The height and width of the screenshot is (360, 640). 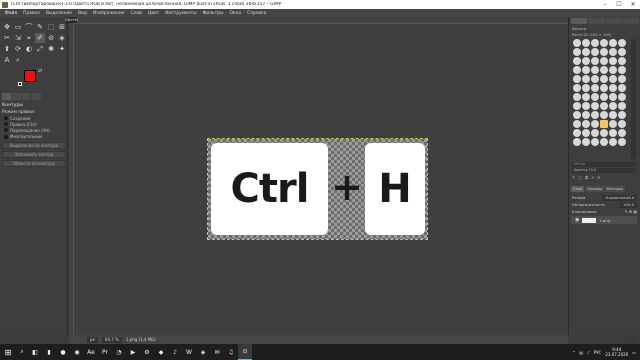 What do you see at coordinates (40, 49) in the screenshot?
I see `flip-tool-icon: ⤢` at bounding box center [40, 49].